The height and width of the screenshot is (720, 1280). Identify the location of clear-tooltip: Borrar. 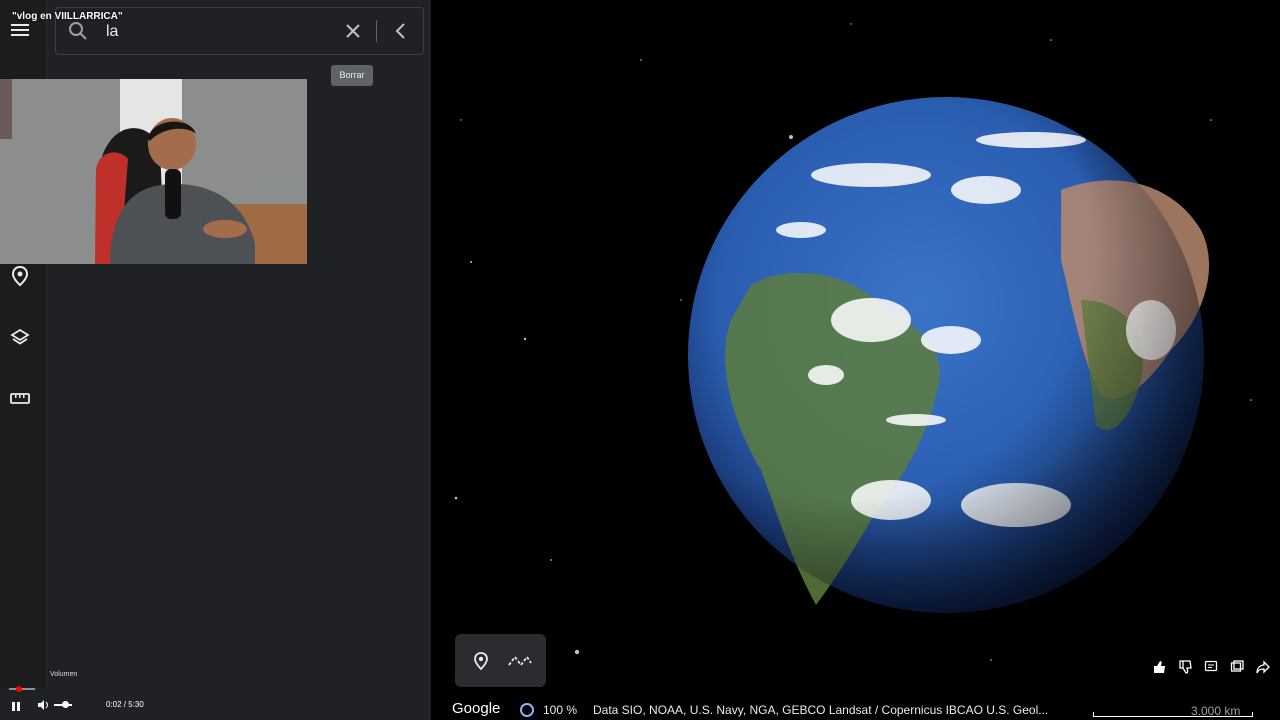
(352, 75).